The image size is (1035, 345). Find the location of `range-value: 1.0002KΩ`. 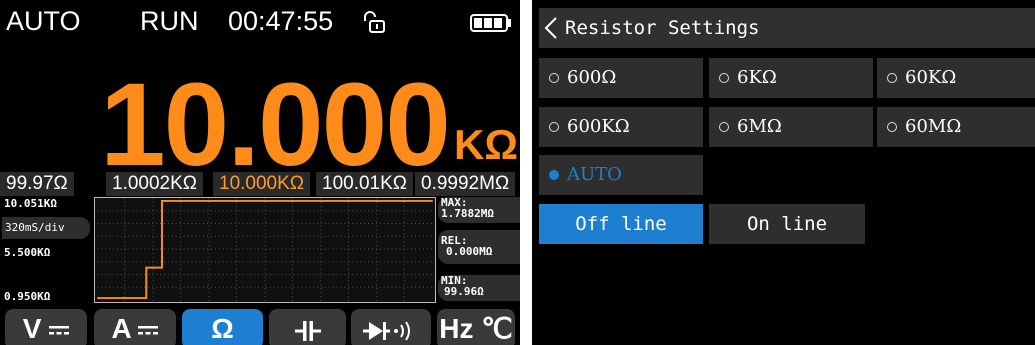

range-value: 1.0002KΩ is located at coordinates (154, 184).